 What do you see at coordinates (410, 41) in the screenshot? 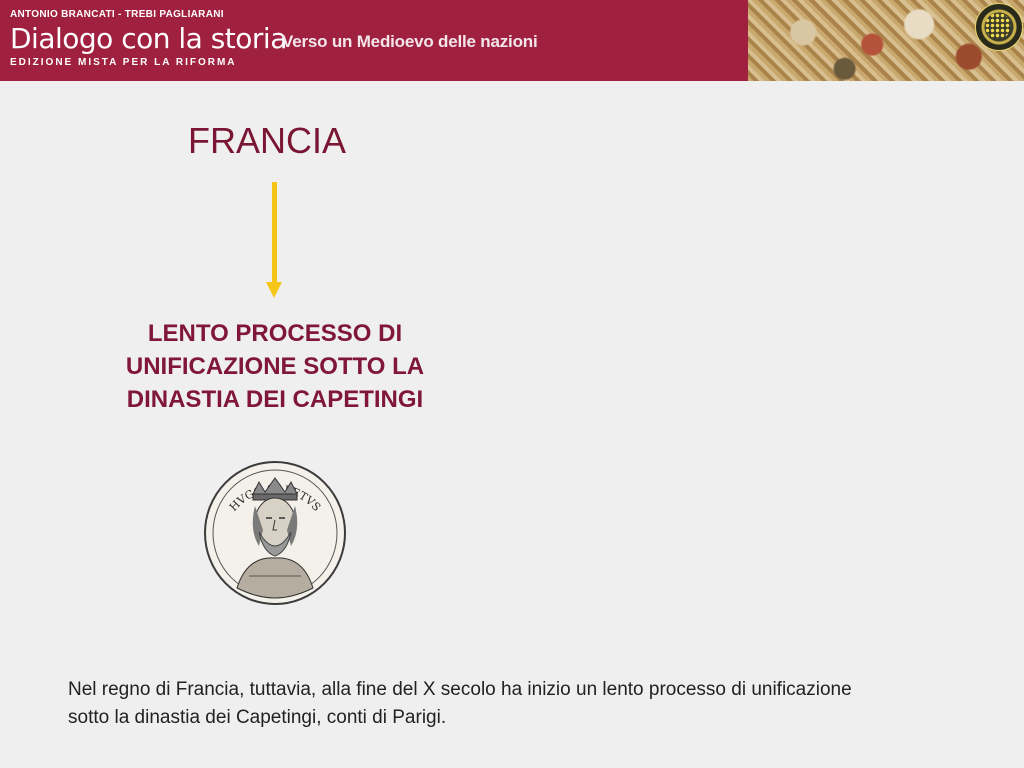
I see `book-subtitle: Verso un Medioevo delle nazioni` at bounding box center [410, 41].